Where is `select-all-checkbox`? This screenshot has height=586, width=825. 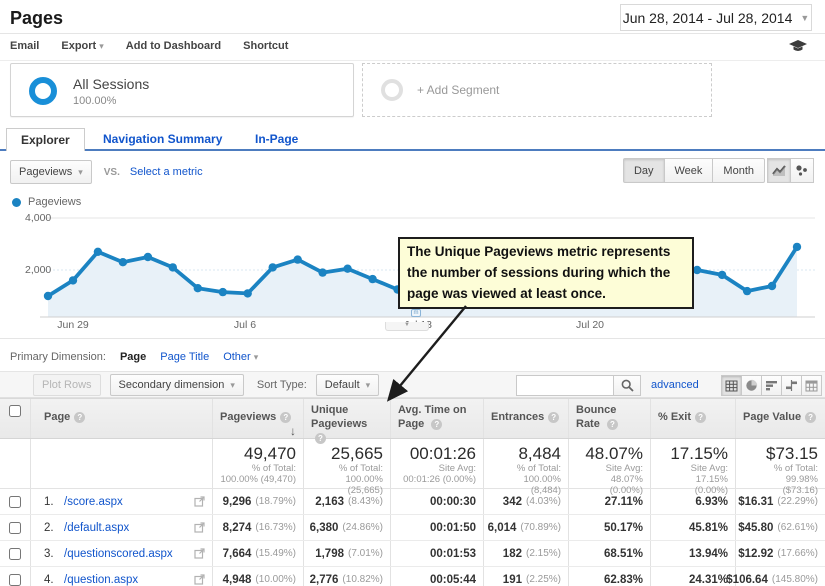
select-all-checkbox is located at coordinates (15, 411).